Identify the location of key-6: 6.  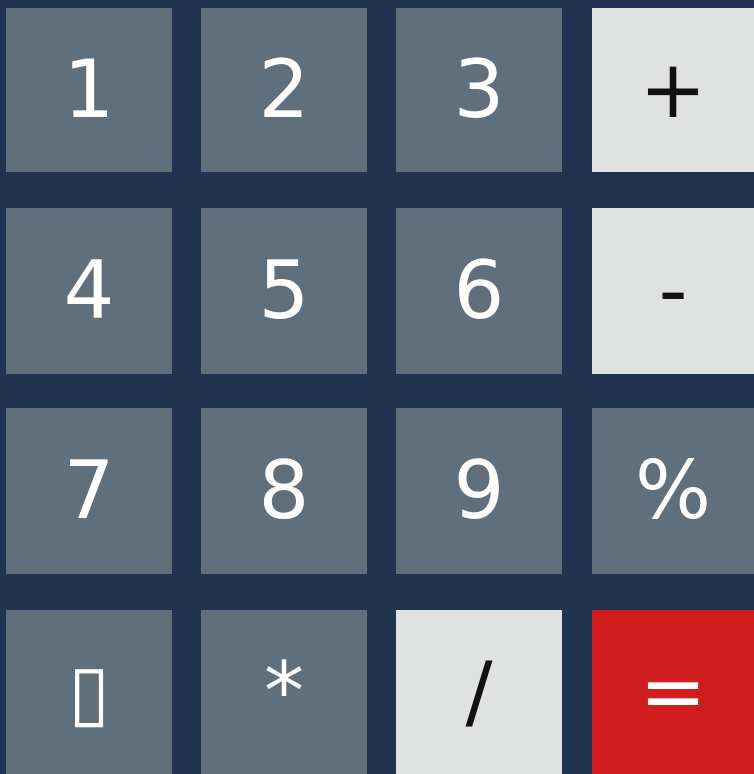
(479, 291).